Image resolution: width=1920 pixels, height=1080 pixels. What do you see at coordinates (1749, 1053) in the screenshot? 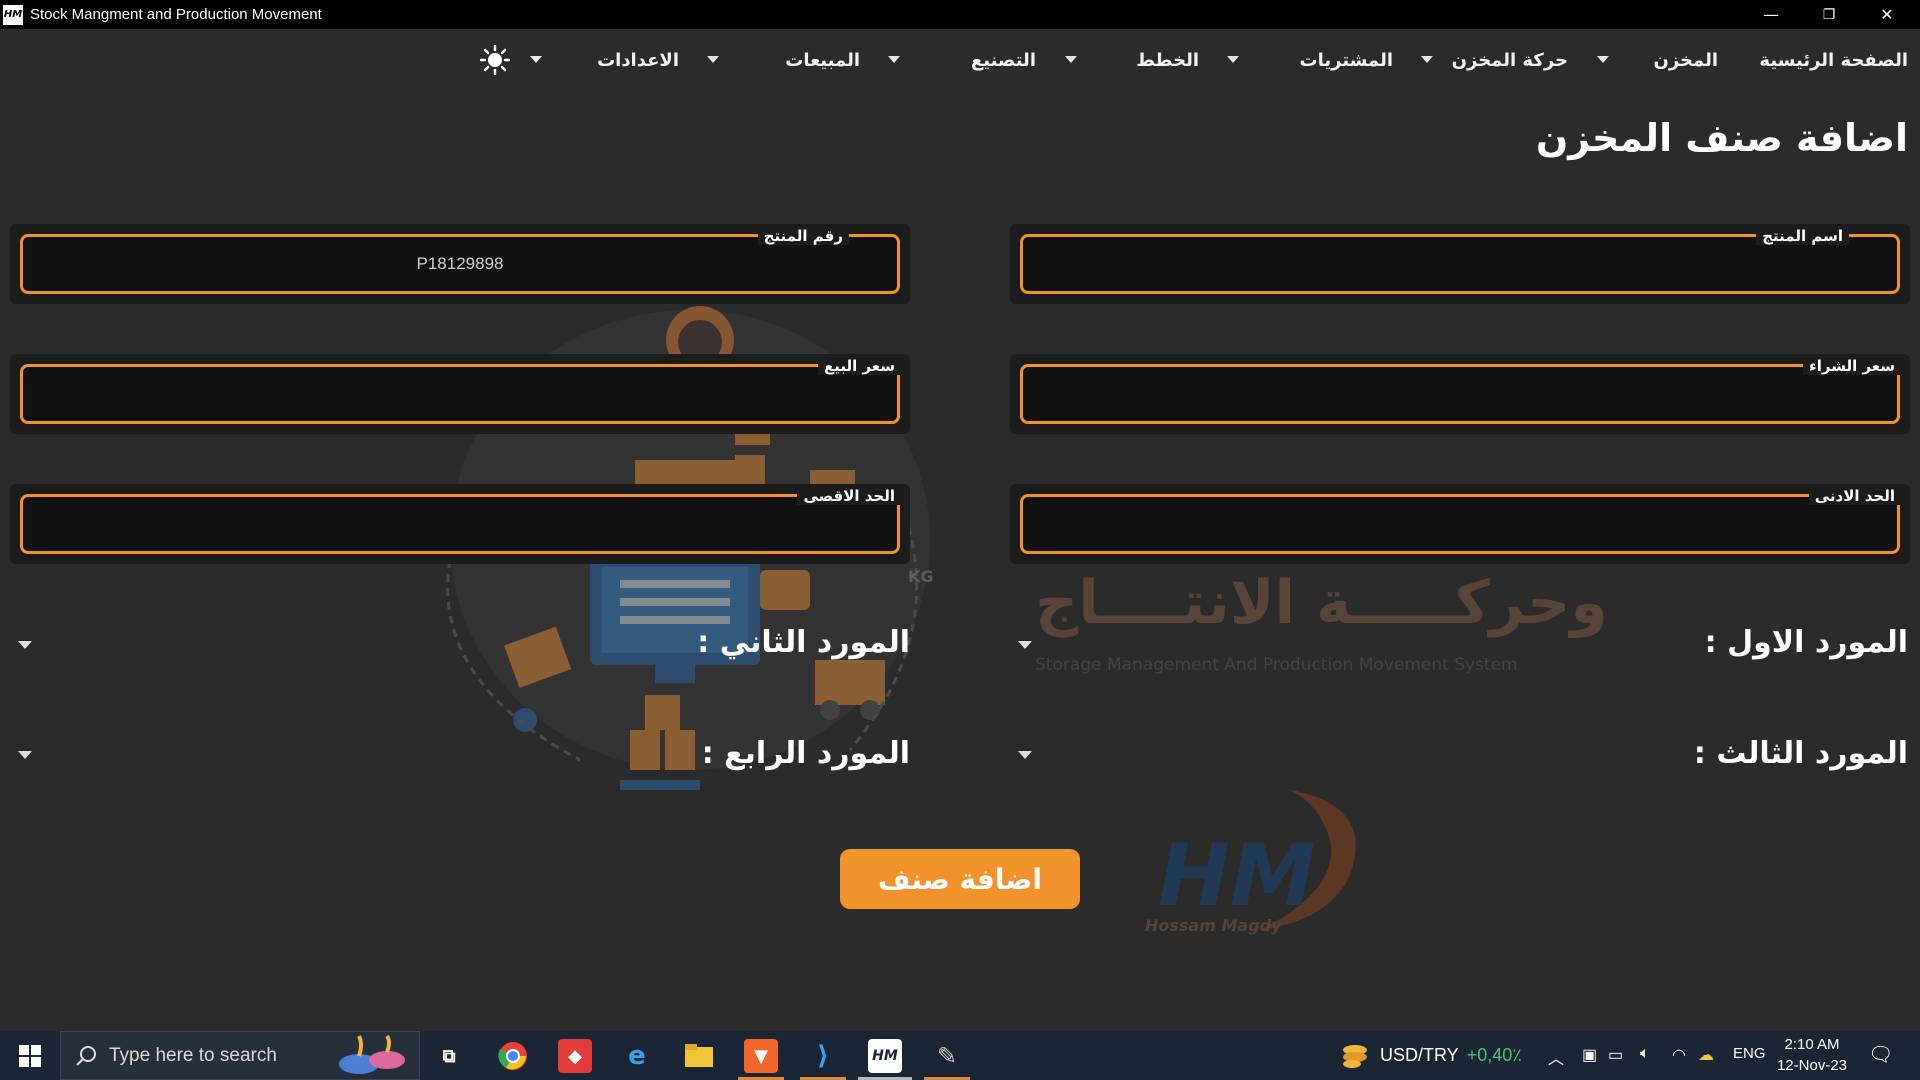
I see `language-indicator: ENG` at bounding box center [1749, 1053].